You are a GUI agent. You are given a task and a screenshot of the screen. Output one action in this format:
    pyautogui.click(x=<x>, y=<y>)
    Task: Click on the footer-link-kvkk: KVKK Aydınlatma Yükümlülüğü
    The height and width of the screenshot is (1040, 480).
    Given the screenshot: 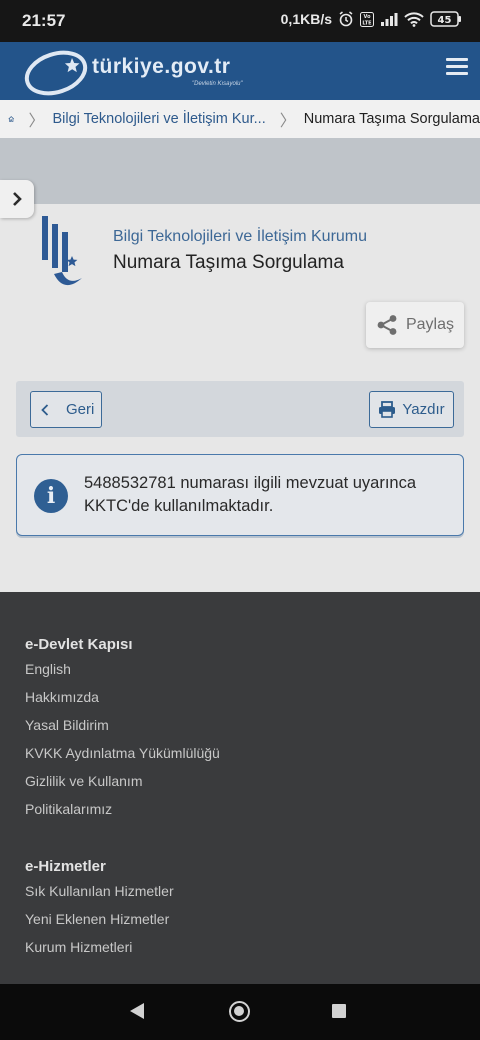 What is the action you would take?
    pyautogui.click(x=122, y=753)
    